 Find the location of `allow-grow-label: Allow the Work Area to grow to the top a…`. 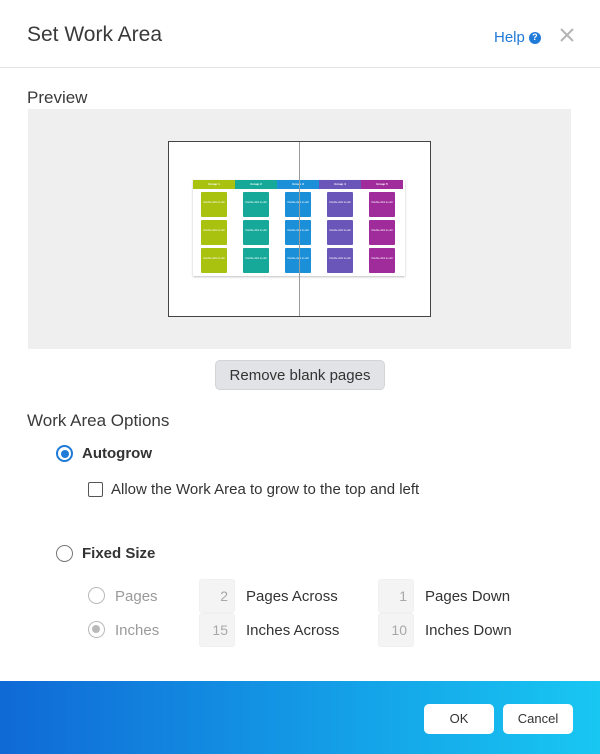

allow-grow-label: Allow the Work Area to grow to the top a… is located at coordinates (265, 489).